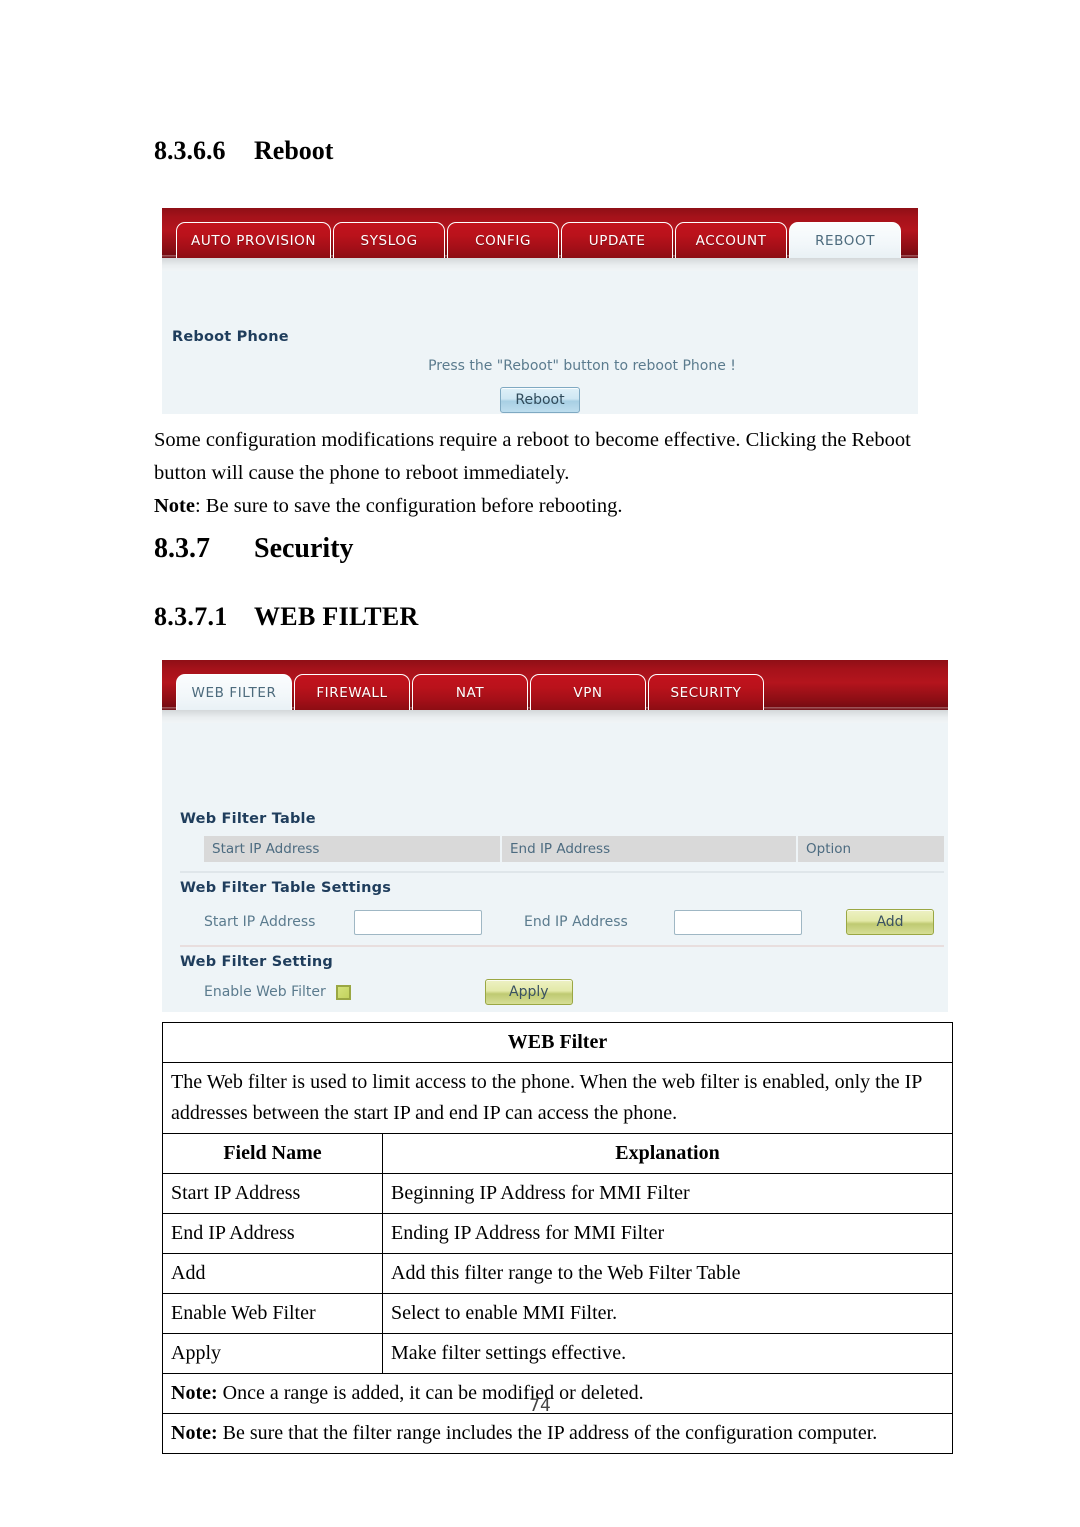  Describe the element at coordinates (194, 1433) in the screenshot. I see `doc-note-2-label: Note:` at that location.